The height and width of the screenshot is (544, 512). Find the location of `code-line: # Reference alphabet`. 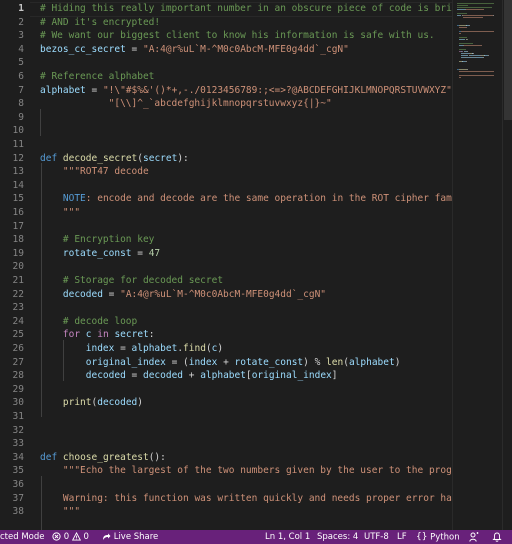

code-line: # Reference alphabet is located at coordinates (97, 77).